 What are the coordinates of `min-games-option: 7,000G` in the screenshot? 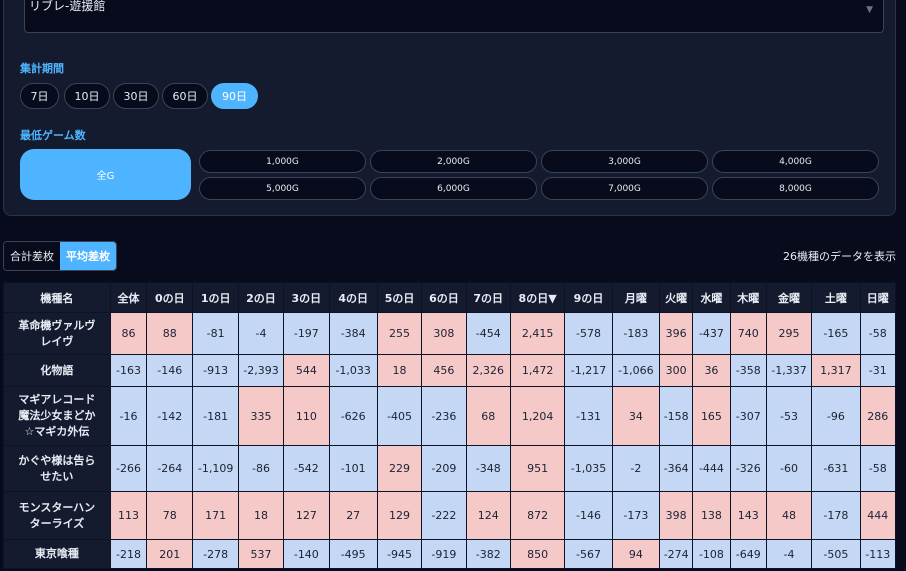 It's located at (624, 188).